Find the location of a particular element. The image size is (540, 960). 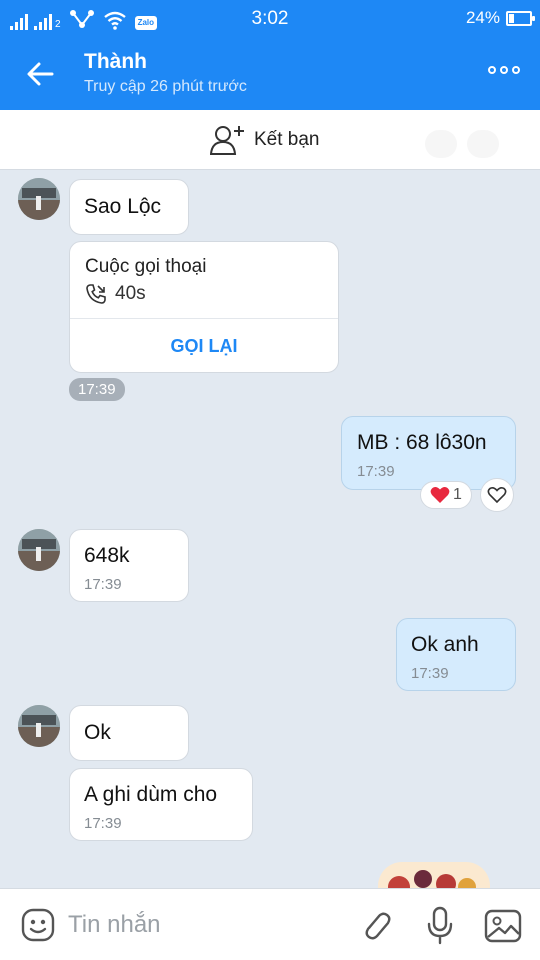

chat-header: Thành Truy cập 26 phút trước is located at coordinates (270, 74).